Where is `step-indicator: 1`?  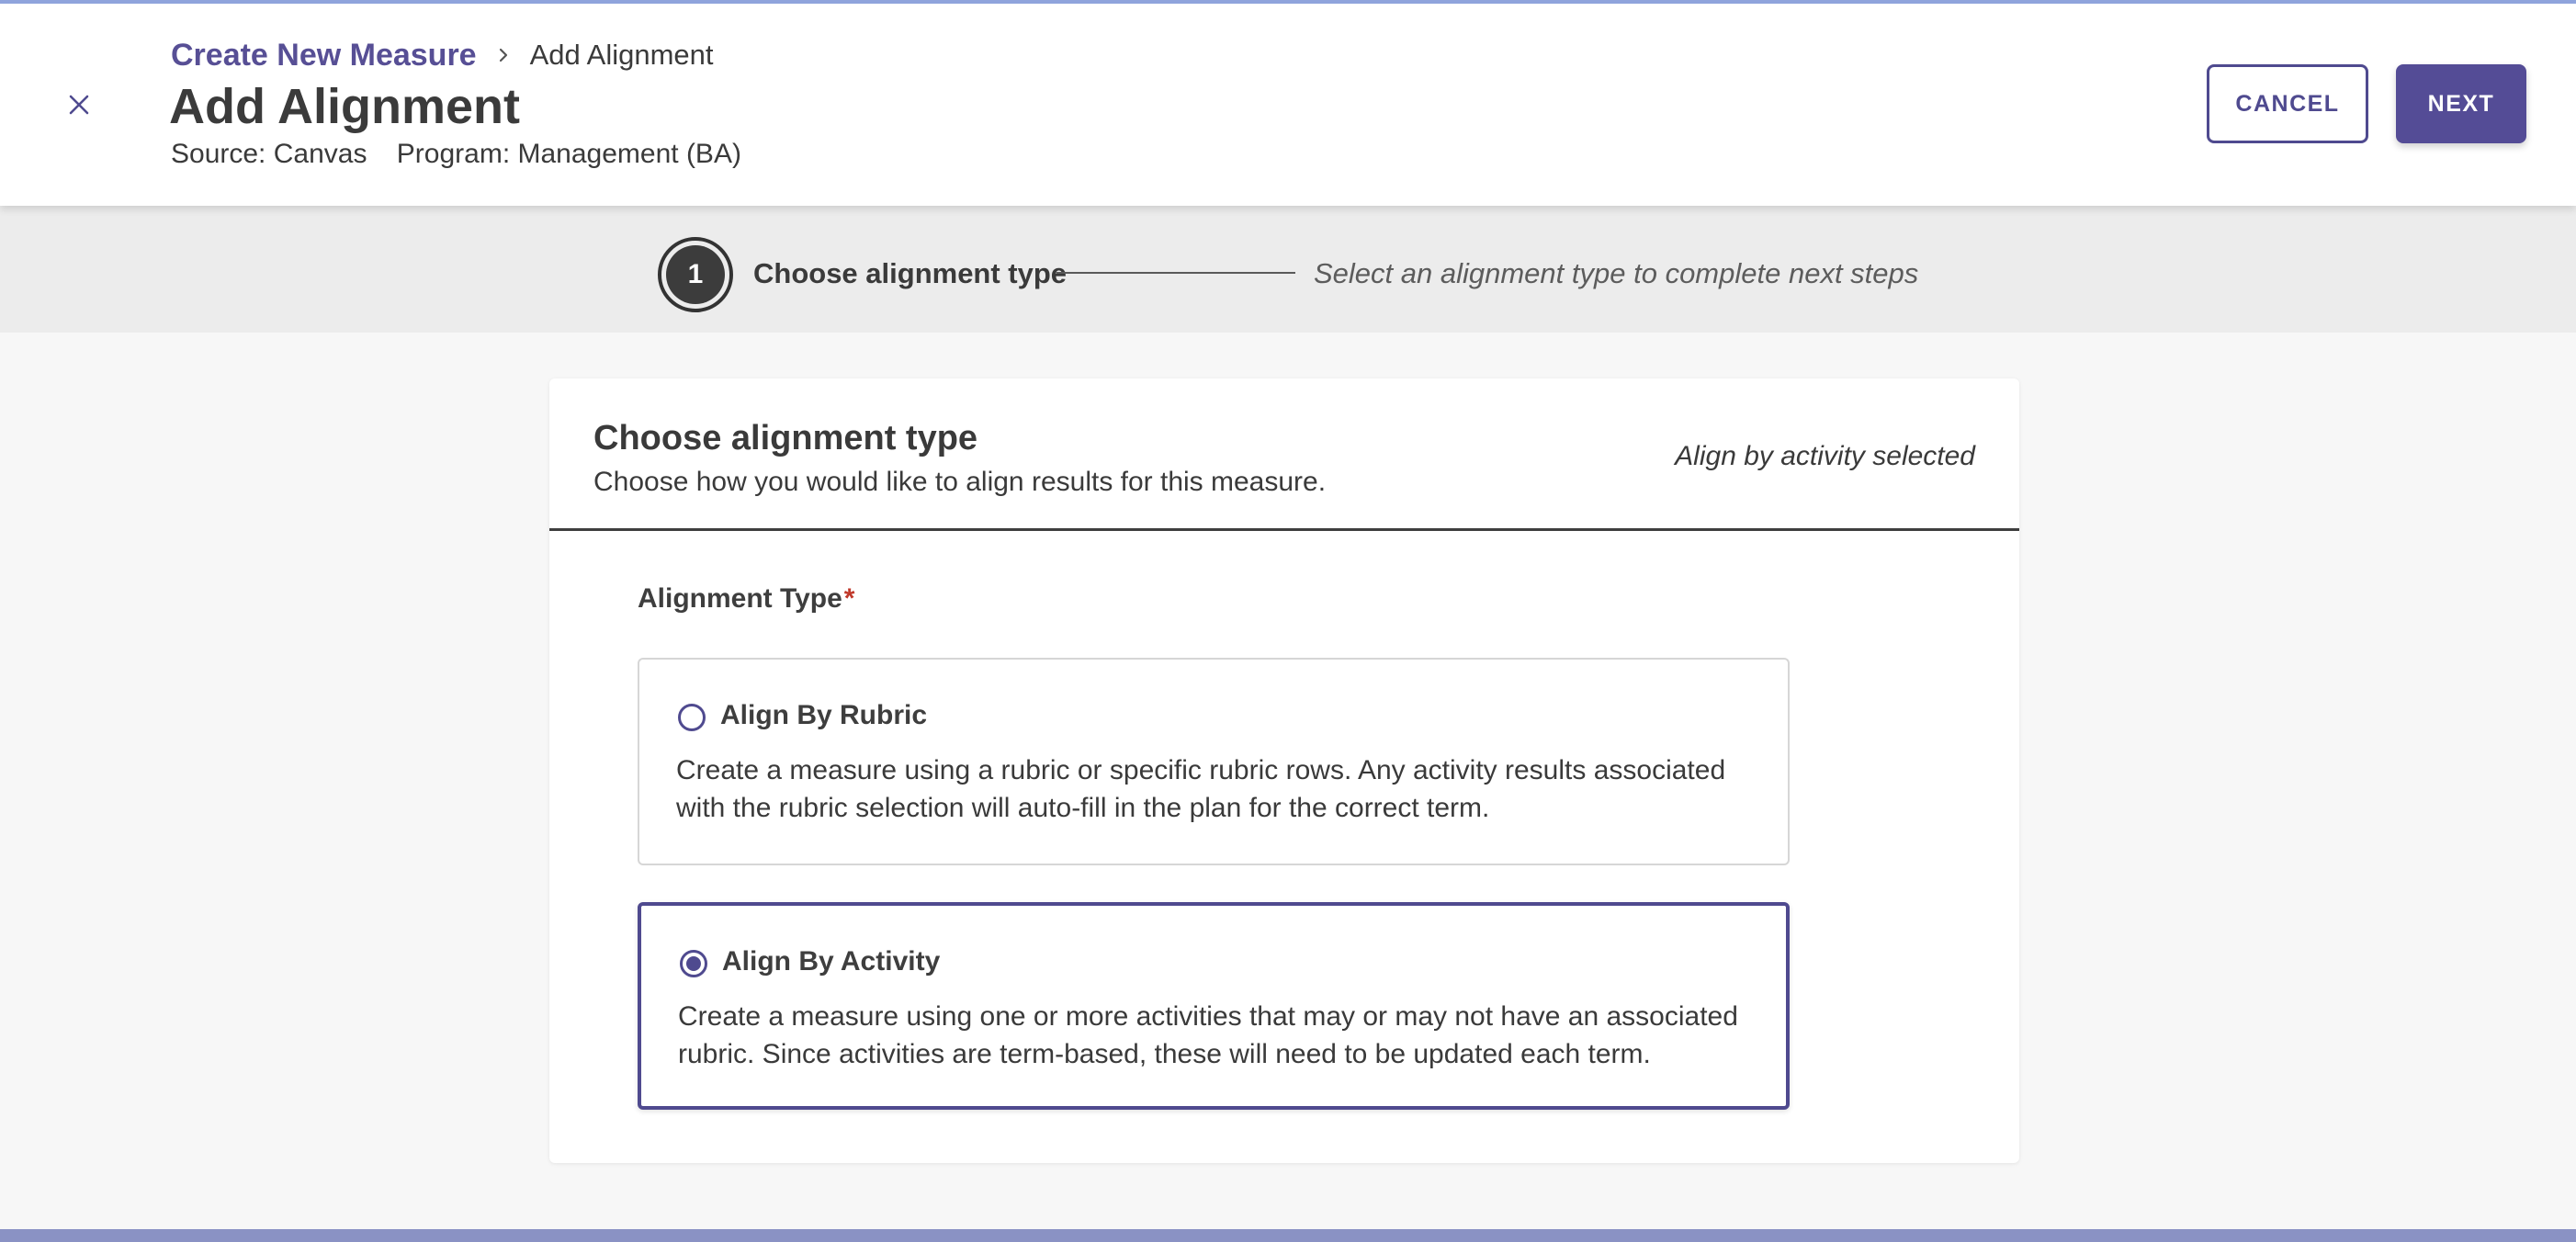
step-indicator: 1 is located at coordinates (695, 274).